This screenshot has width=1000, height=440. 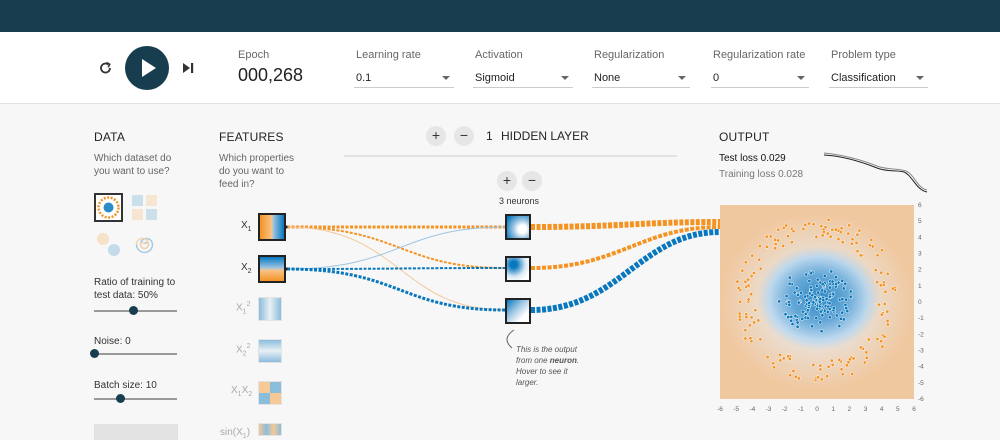 I want to click on y-tick-label: -3, so click(x=921, y=351).